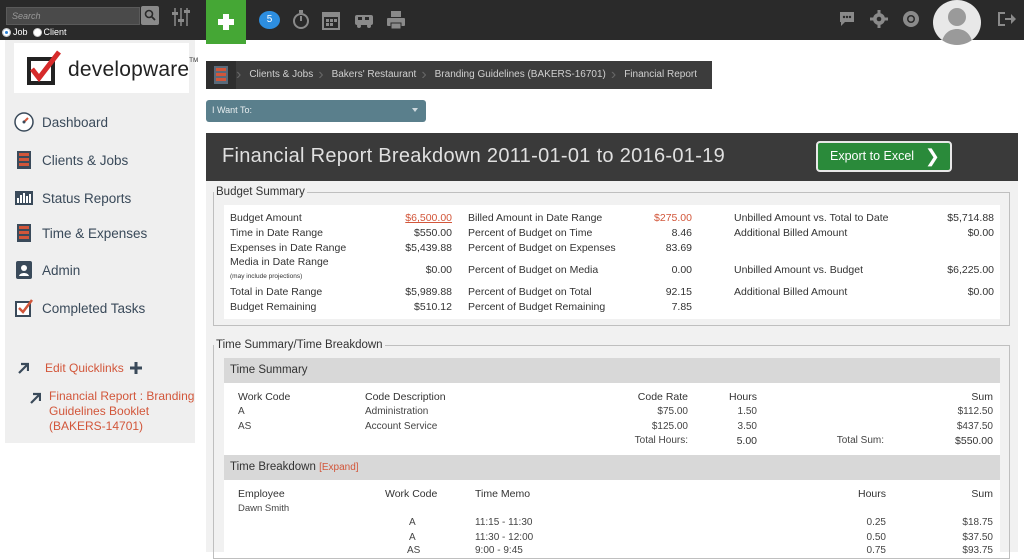 The height and width of the screenshot is (559, 1024). What do you see at coordinates (872, 156) in the screenshot?
I see `export-label: Export to Excel` at bounding box center [872, 156].